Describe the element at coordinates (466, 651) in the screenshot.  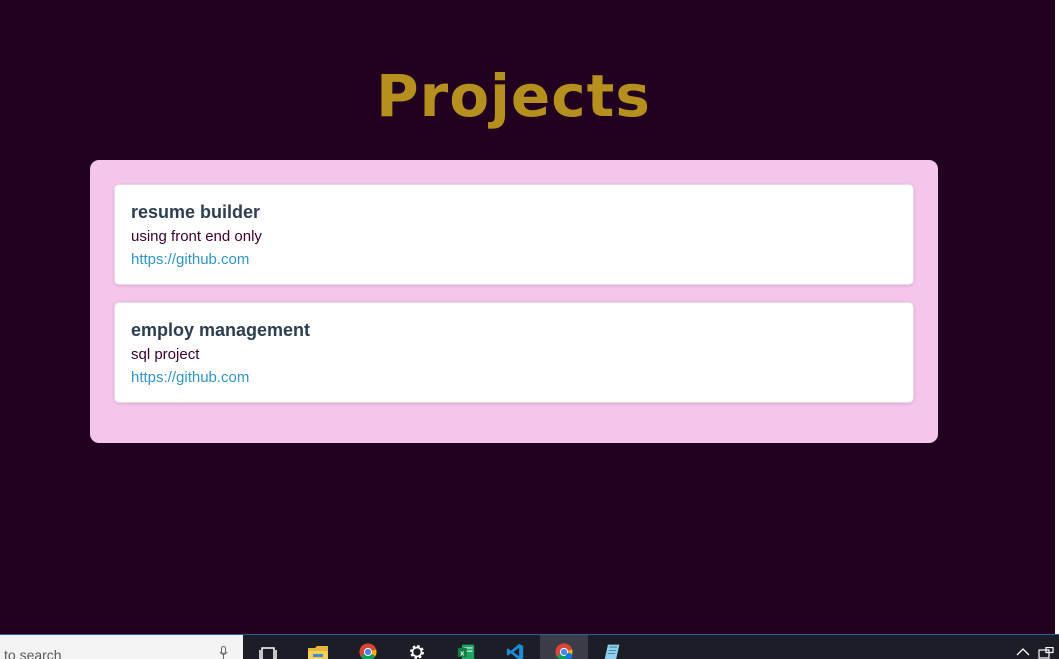
I see `excel-icon: x` at that location.